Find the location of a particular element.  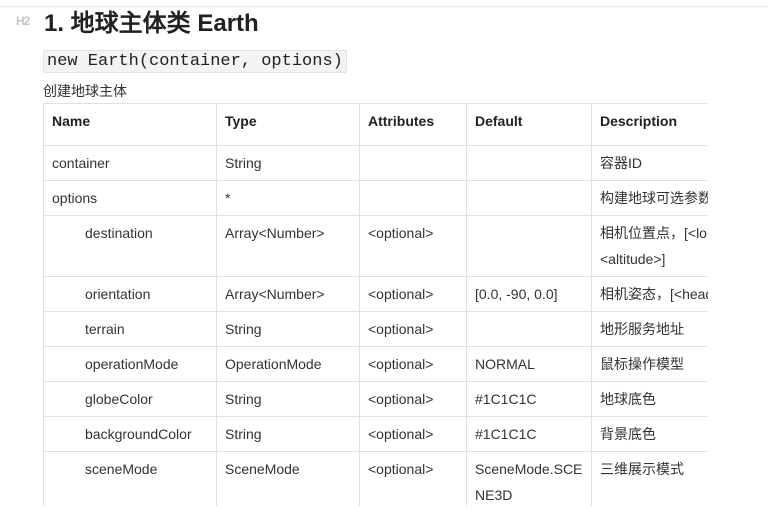

cell-name: backgroundColor is located at coordinates (130, 434).